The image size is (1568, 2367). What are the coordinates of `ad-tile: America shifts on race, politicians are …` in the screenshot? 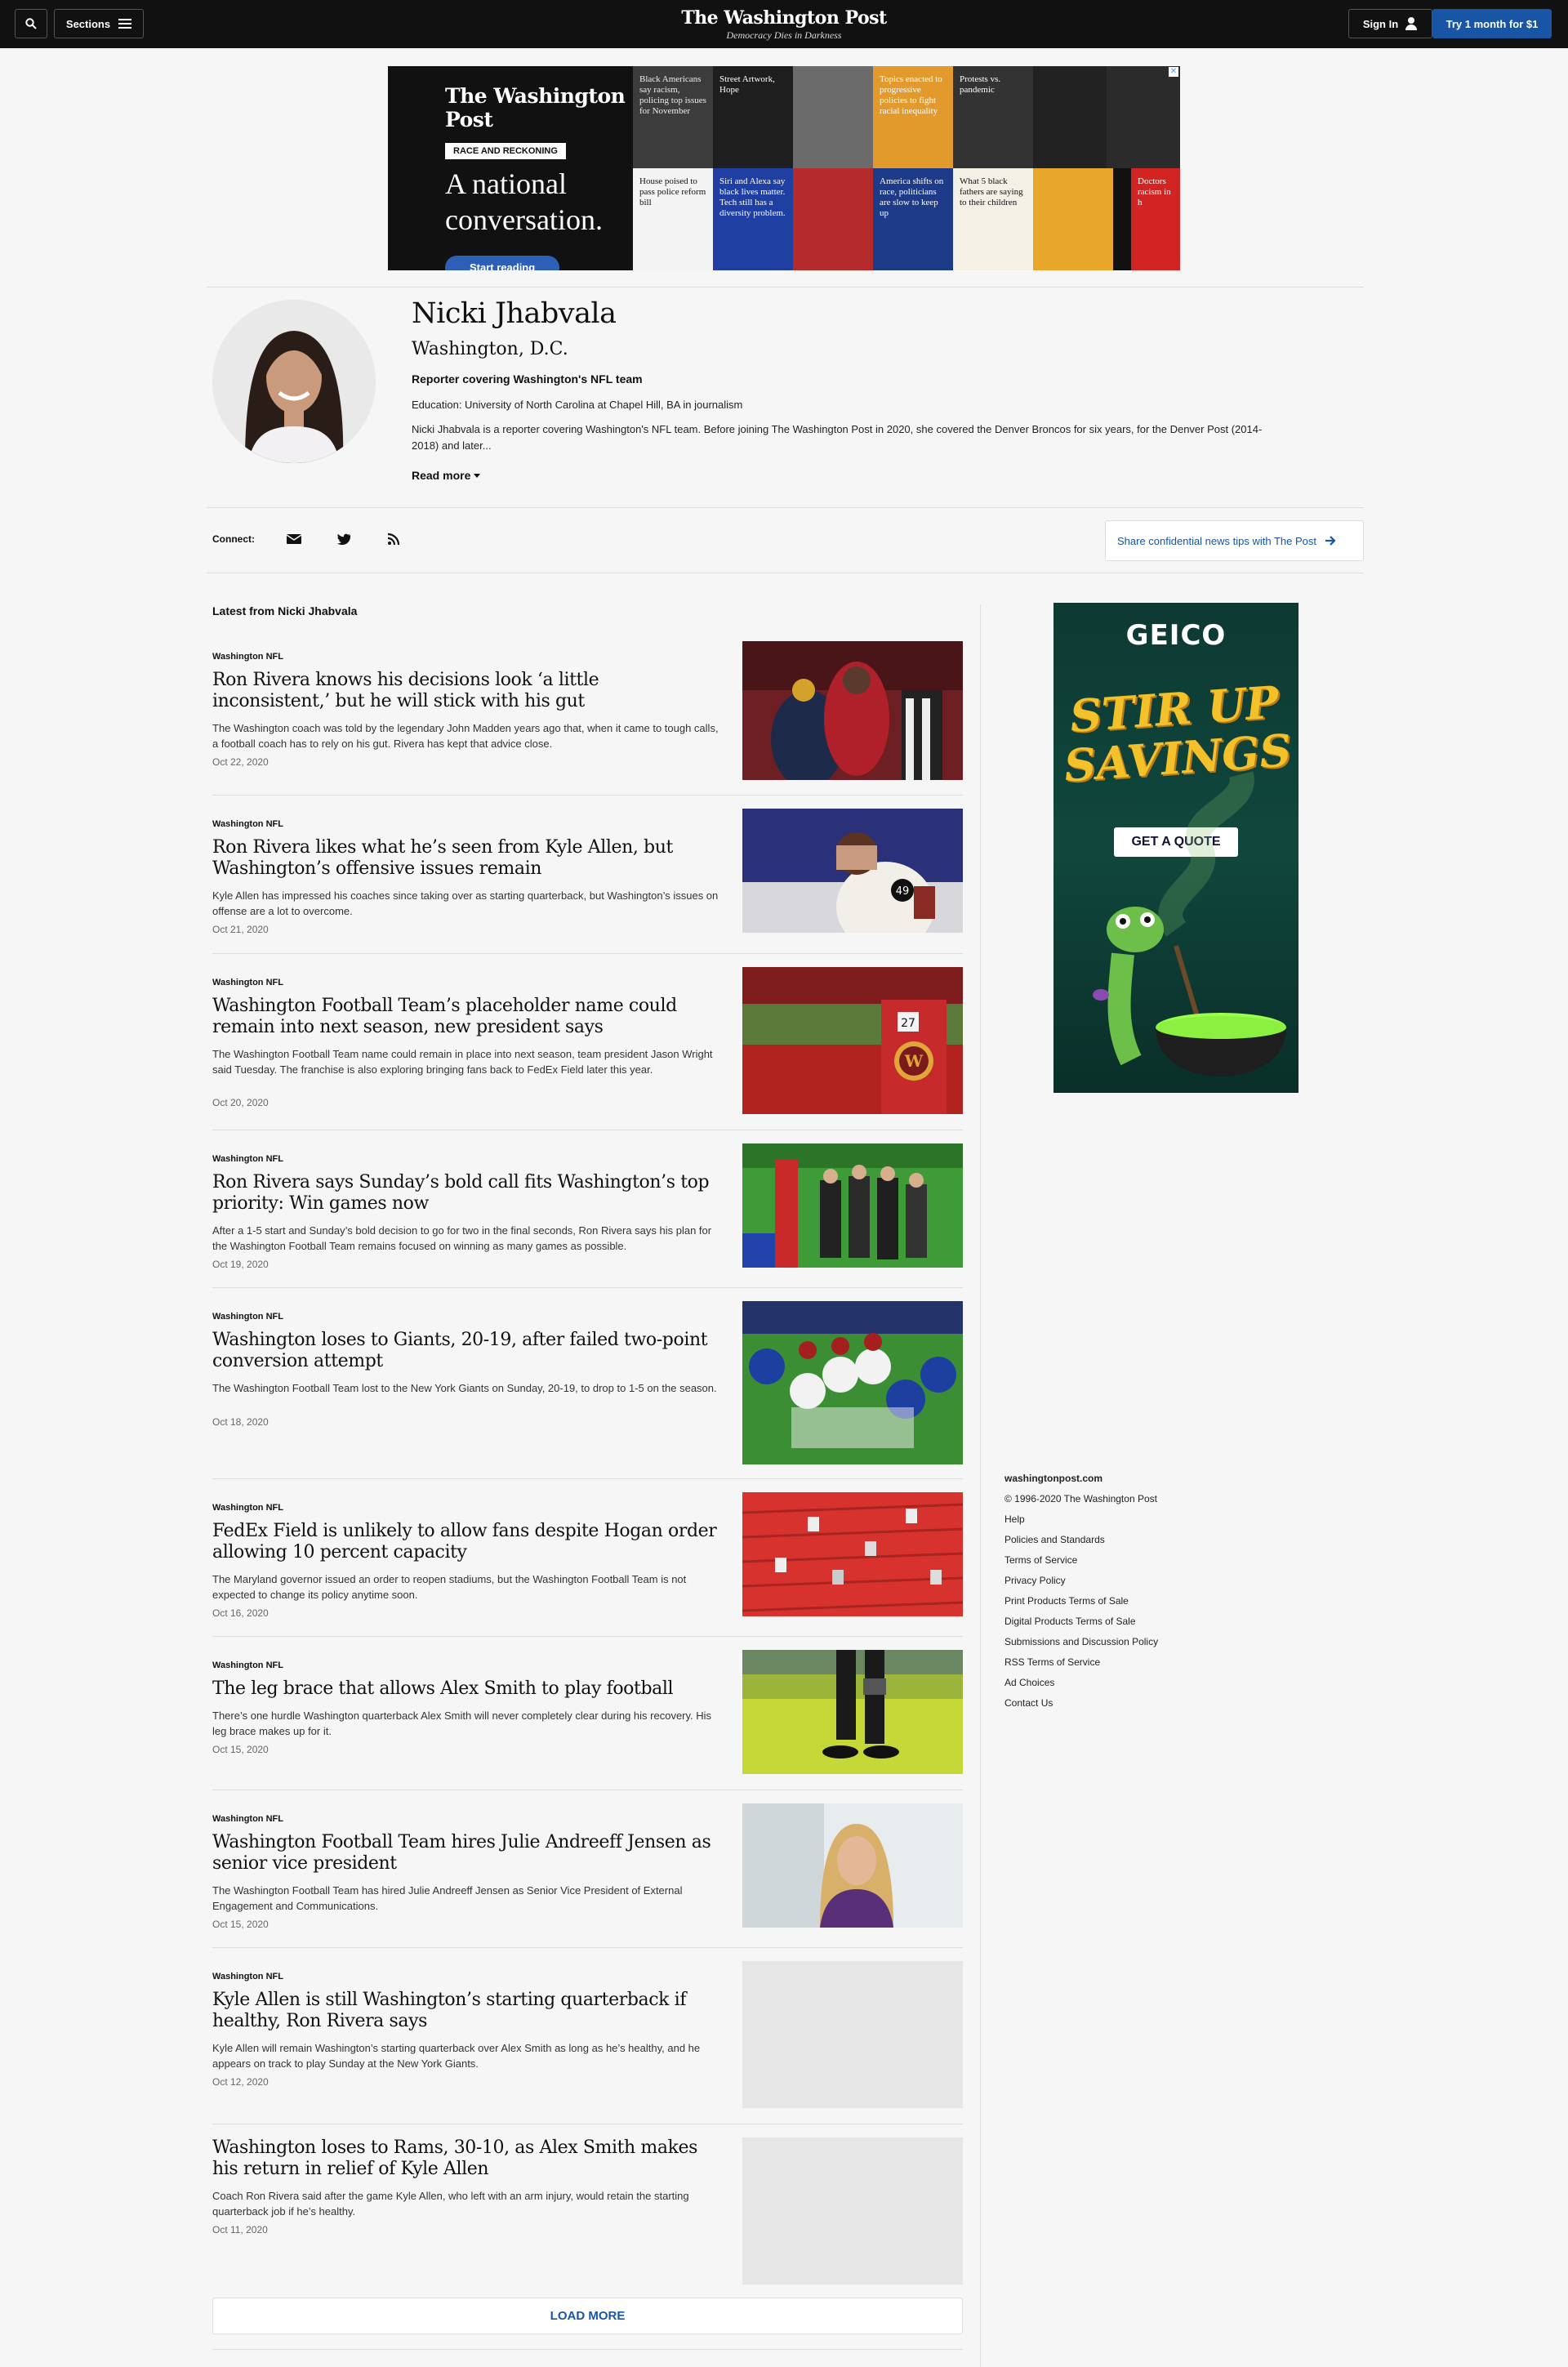 It's located at (913, 219).